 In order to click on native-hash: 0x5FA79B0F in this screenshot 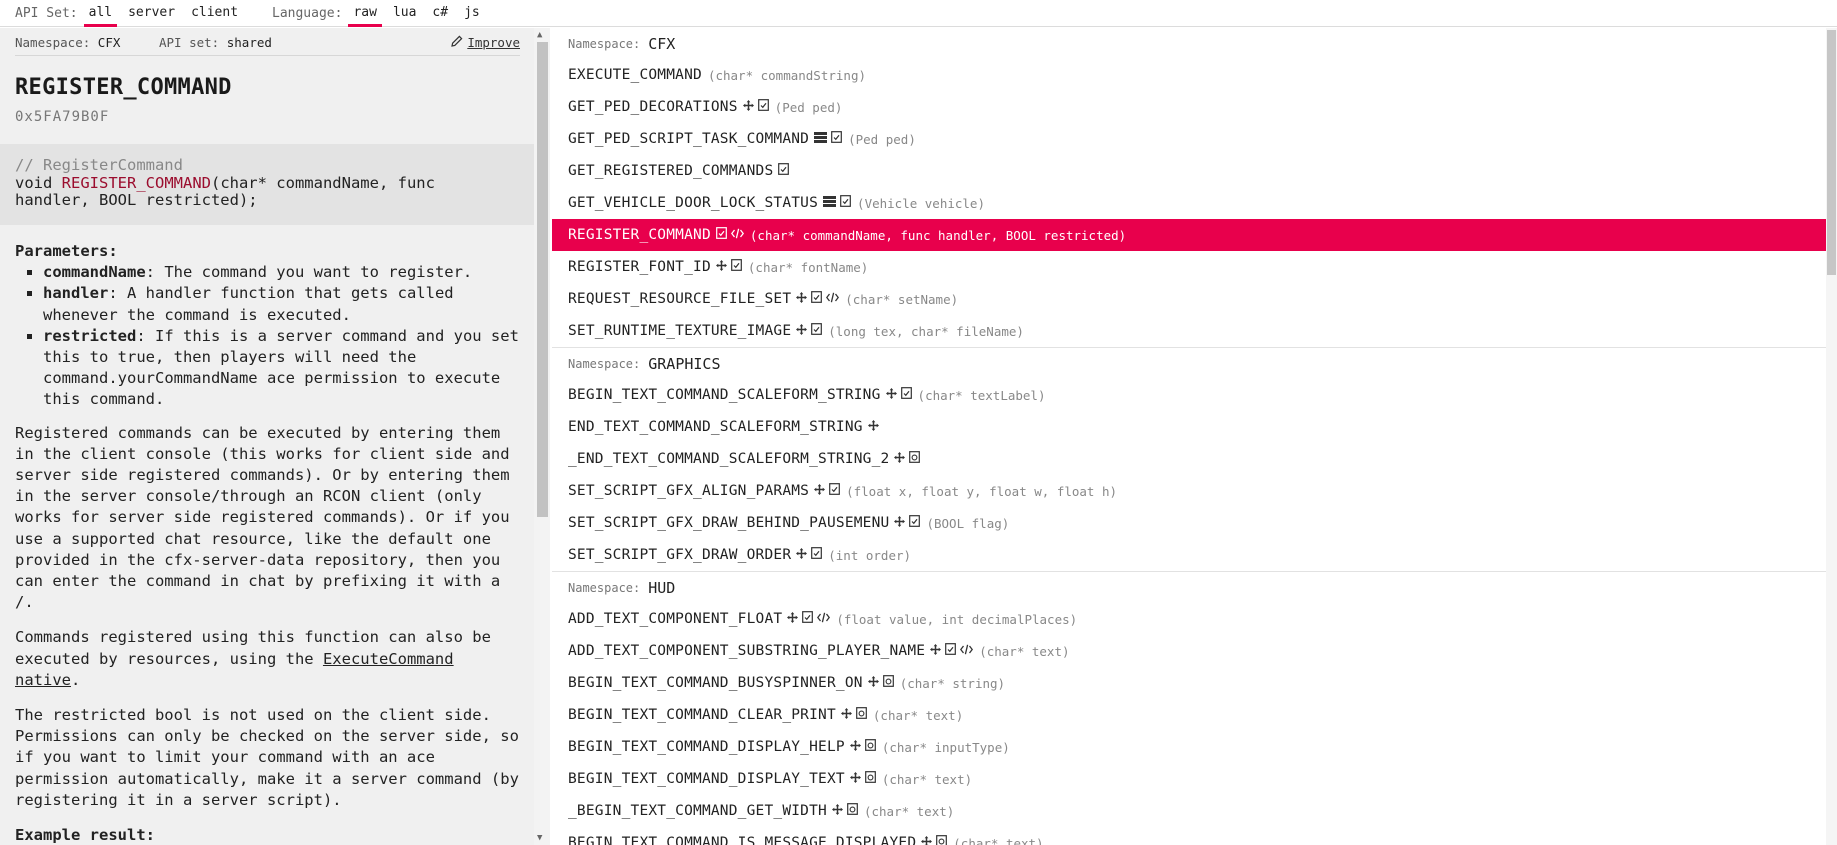, I will do `click(62, 117)`.